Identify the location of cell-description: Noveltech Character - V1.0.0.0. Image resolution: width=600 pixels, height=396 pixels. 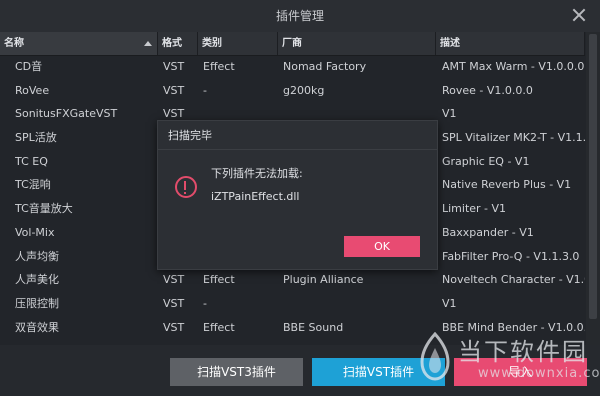
(513, 280).